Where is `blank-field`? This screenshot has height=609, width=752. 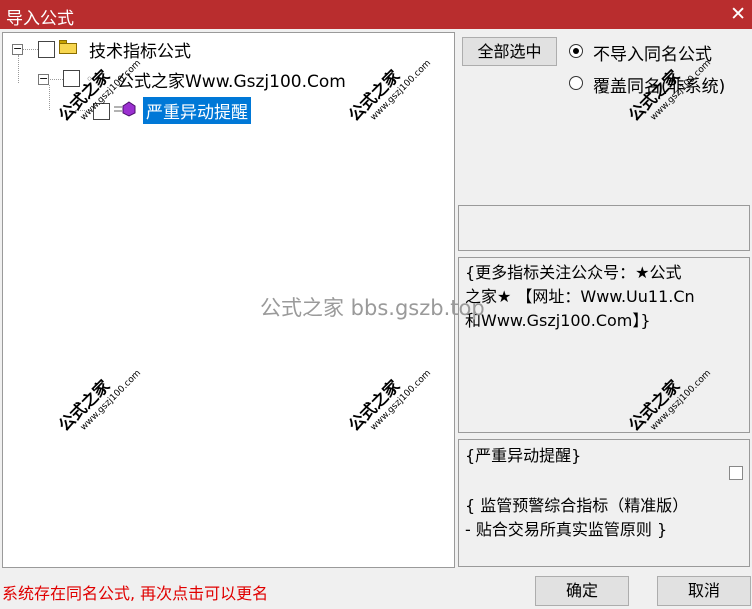
blank-field is located at coordinates (604, 228).